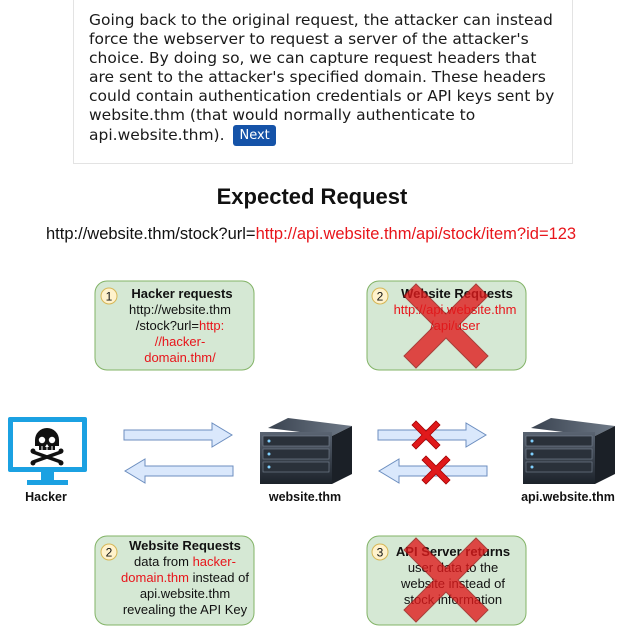 This screenshot has height=641, width=624. Describe the element at coordinates (178, 435) in the screenshot. I see `arrow-hacker-to-website` at that location.